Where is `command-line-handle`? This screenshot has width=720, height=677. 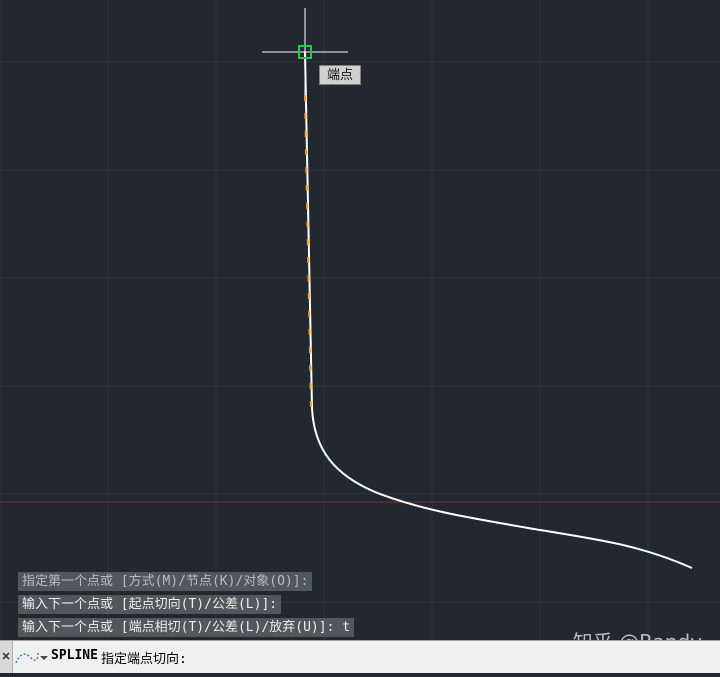 command-line-handle is located at coordinates (6, 657).